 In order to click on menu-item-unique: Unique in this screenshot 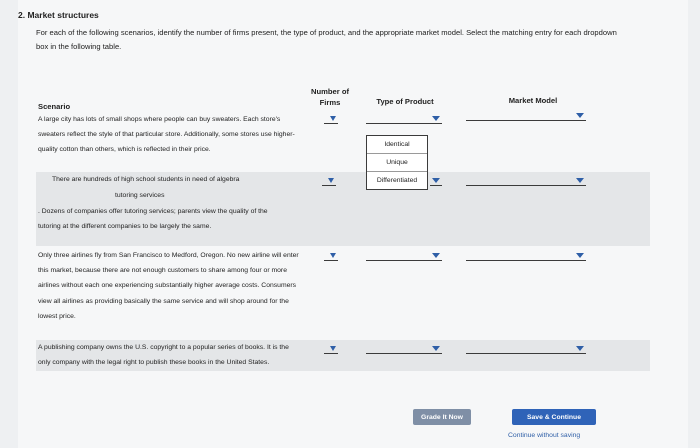, I will do `click(397, 162)`.